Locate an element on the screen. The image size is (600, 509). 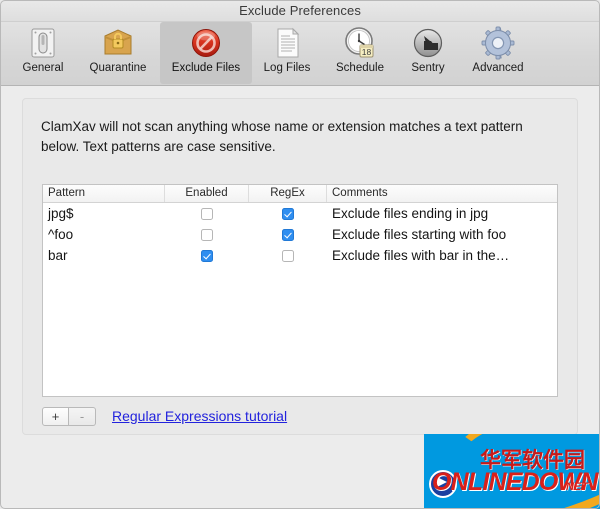
watermark-tld-text: .NET is located at coordinates (576, 487).